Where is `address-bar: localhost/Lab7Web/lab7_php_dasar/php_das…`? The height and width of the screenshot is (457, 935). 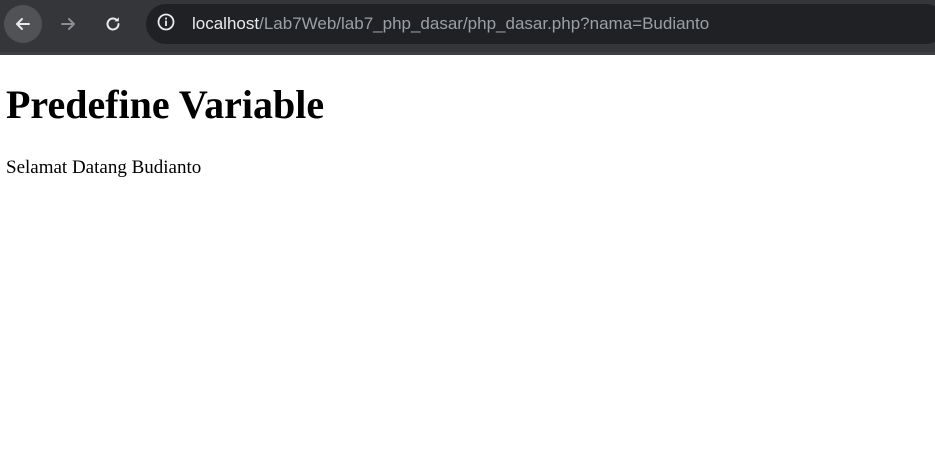
address-bar: localhost/Lab7Web/lab7_php_dasar/php_das… is located at coordinates (540, 24).